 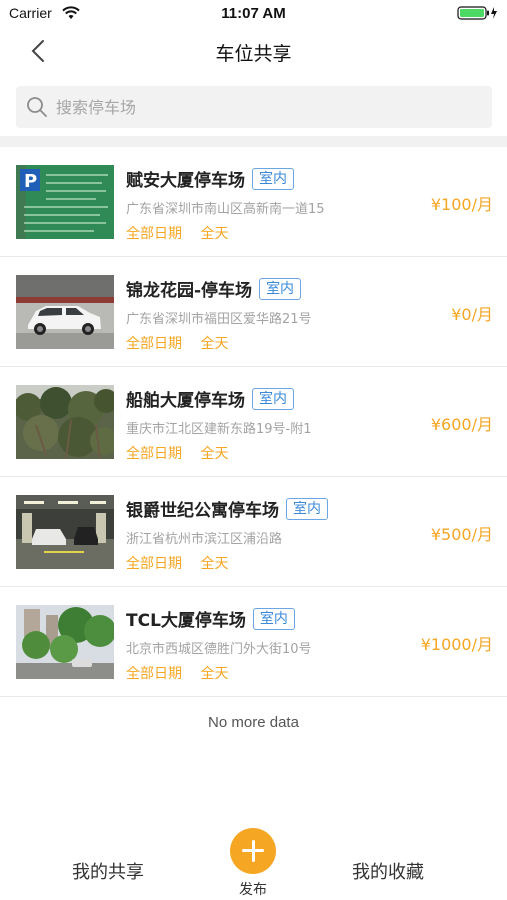 I want to click on lot-name: 银爵世纪公寓停车场, so click(x=202, y=511).